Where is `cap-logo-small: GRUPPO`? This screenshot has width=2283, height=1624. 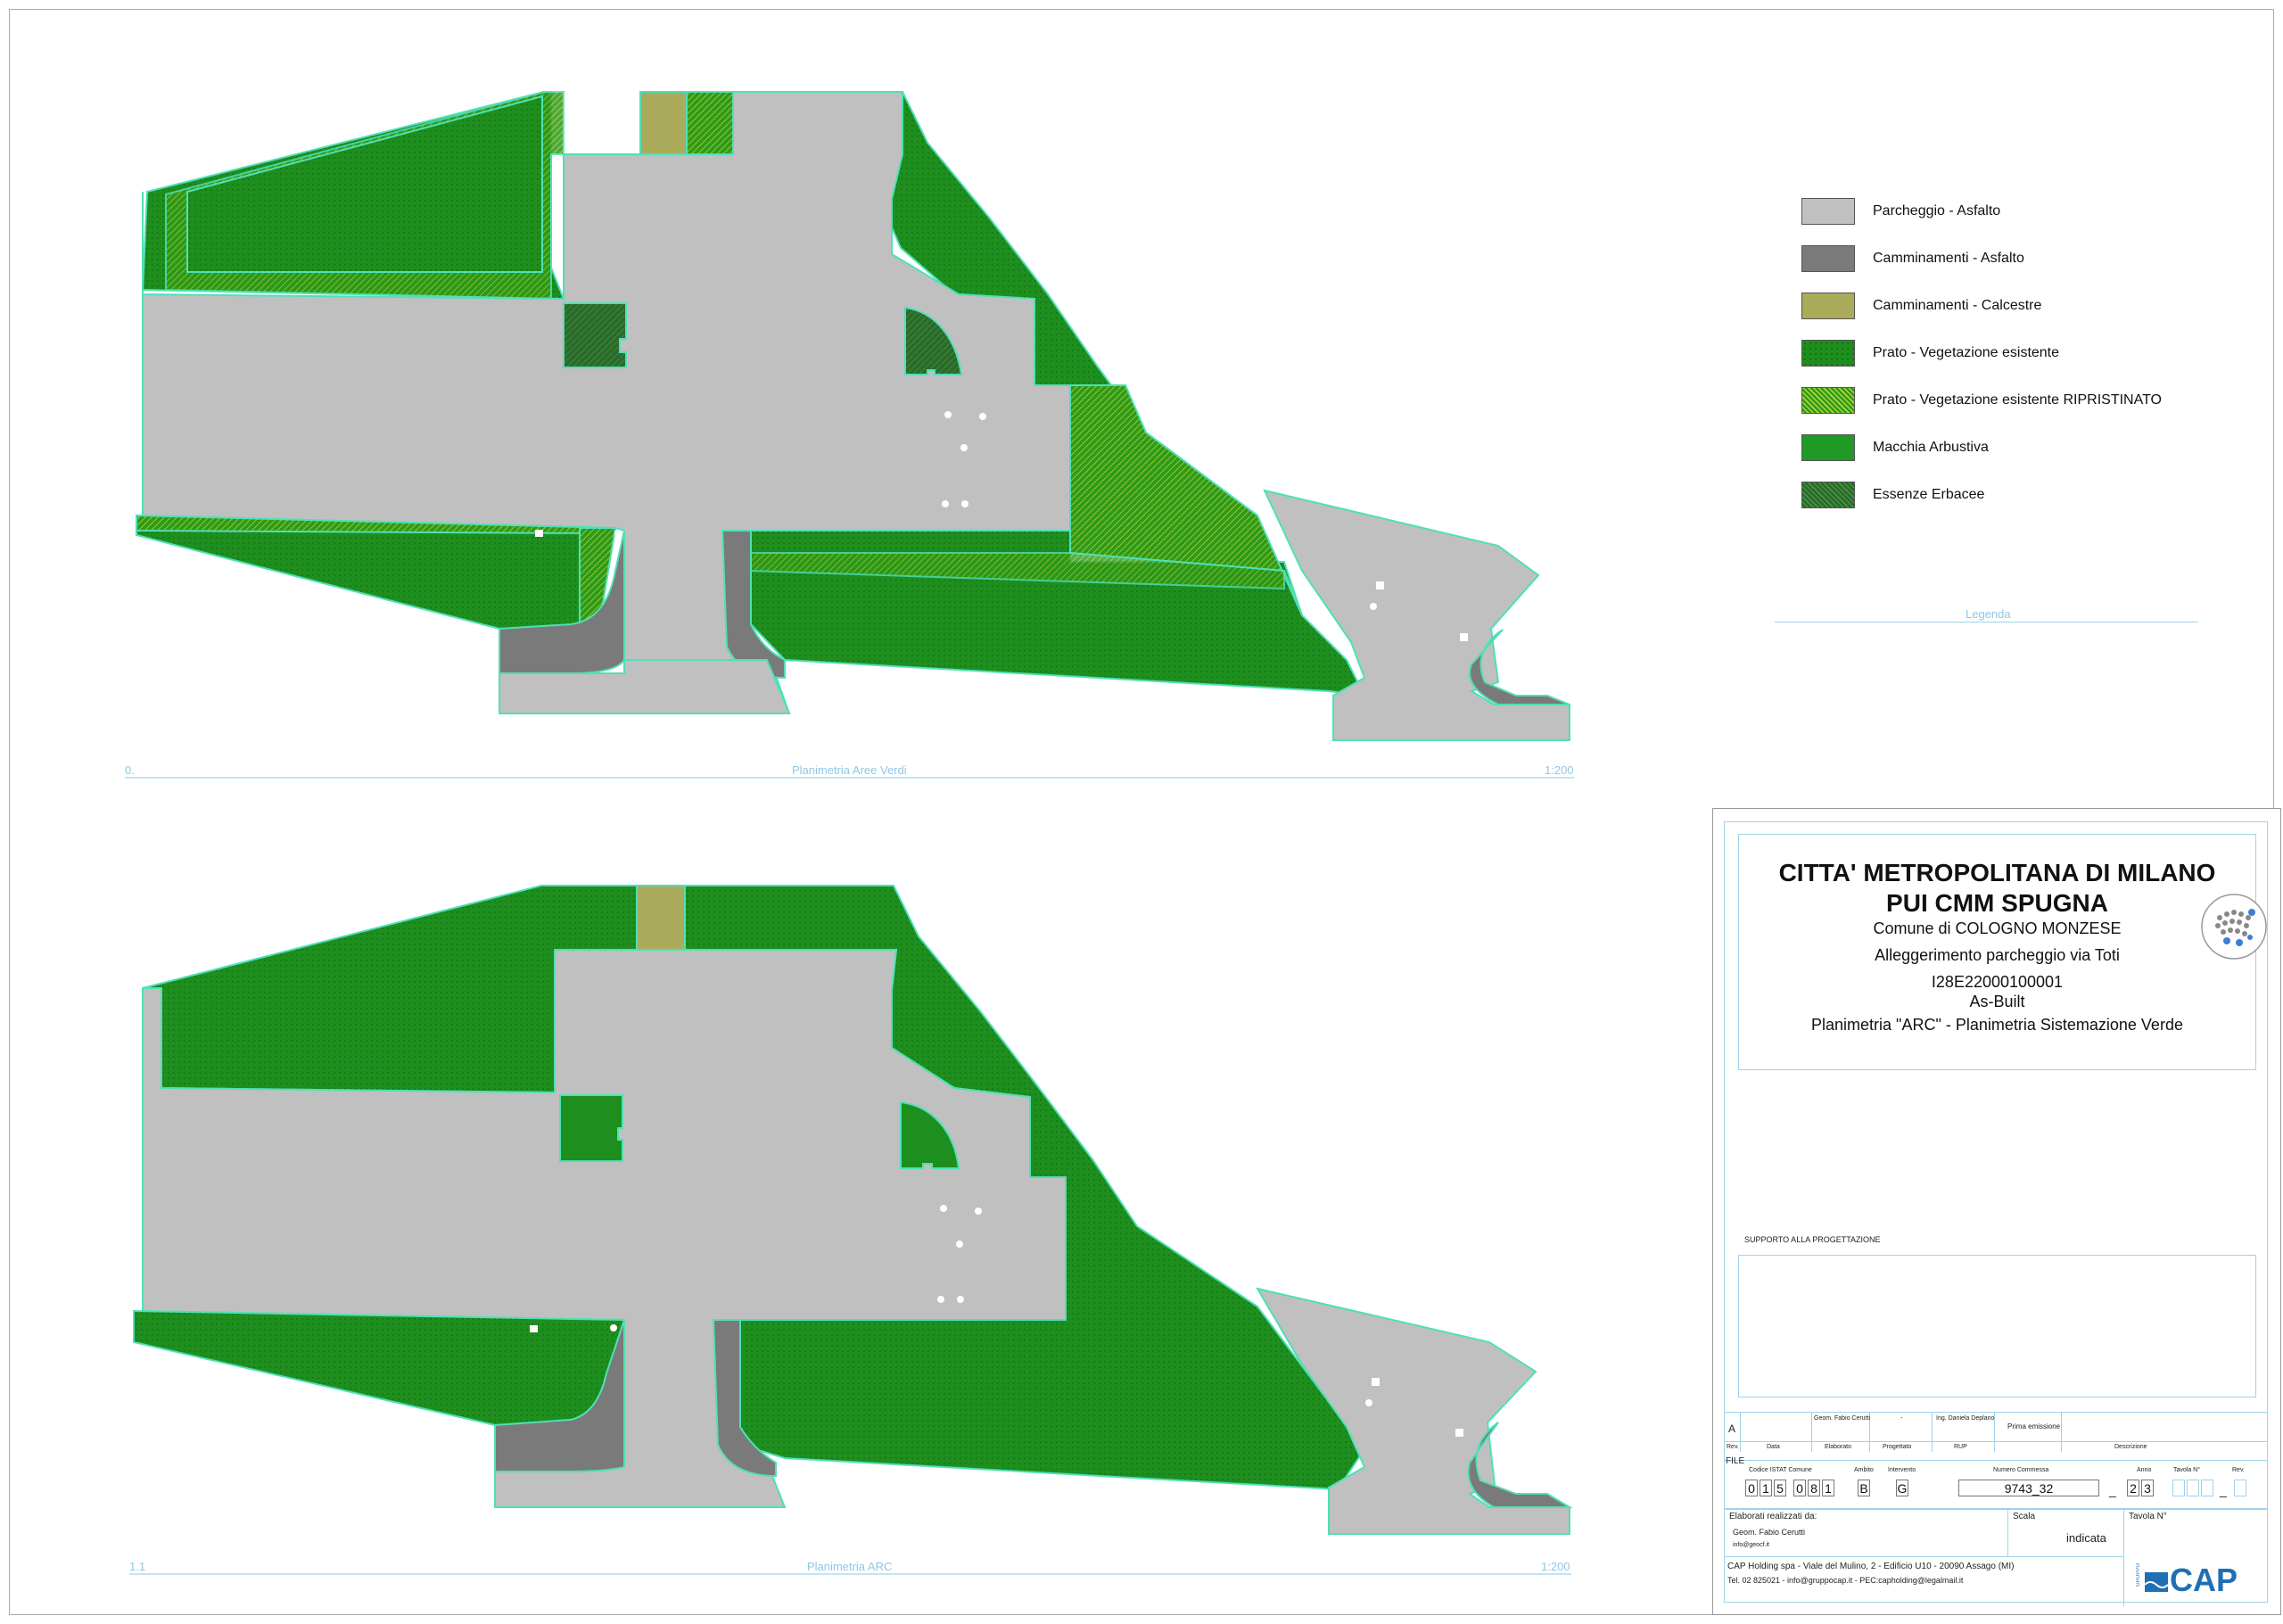
cap-logo-small: GRUPPO is located at coordinates (2138, 1575).